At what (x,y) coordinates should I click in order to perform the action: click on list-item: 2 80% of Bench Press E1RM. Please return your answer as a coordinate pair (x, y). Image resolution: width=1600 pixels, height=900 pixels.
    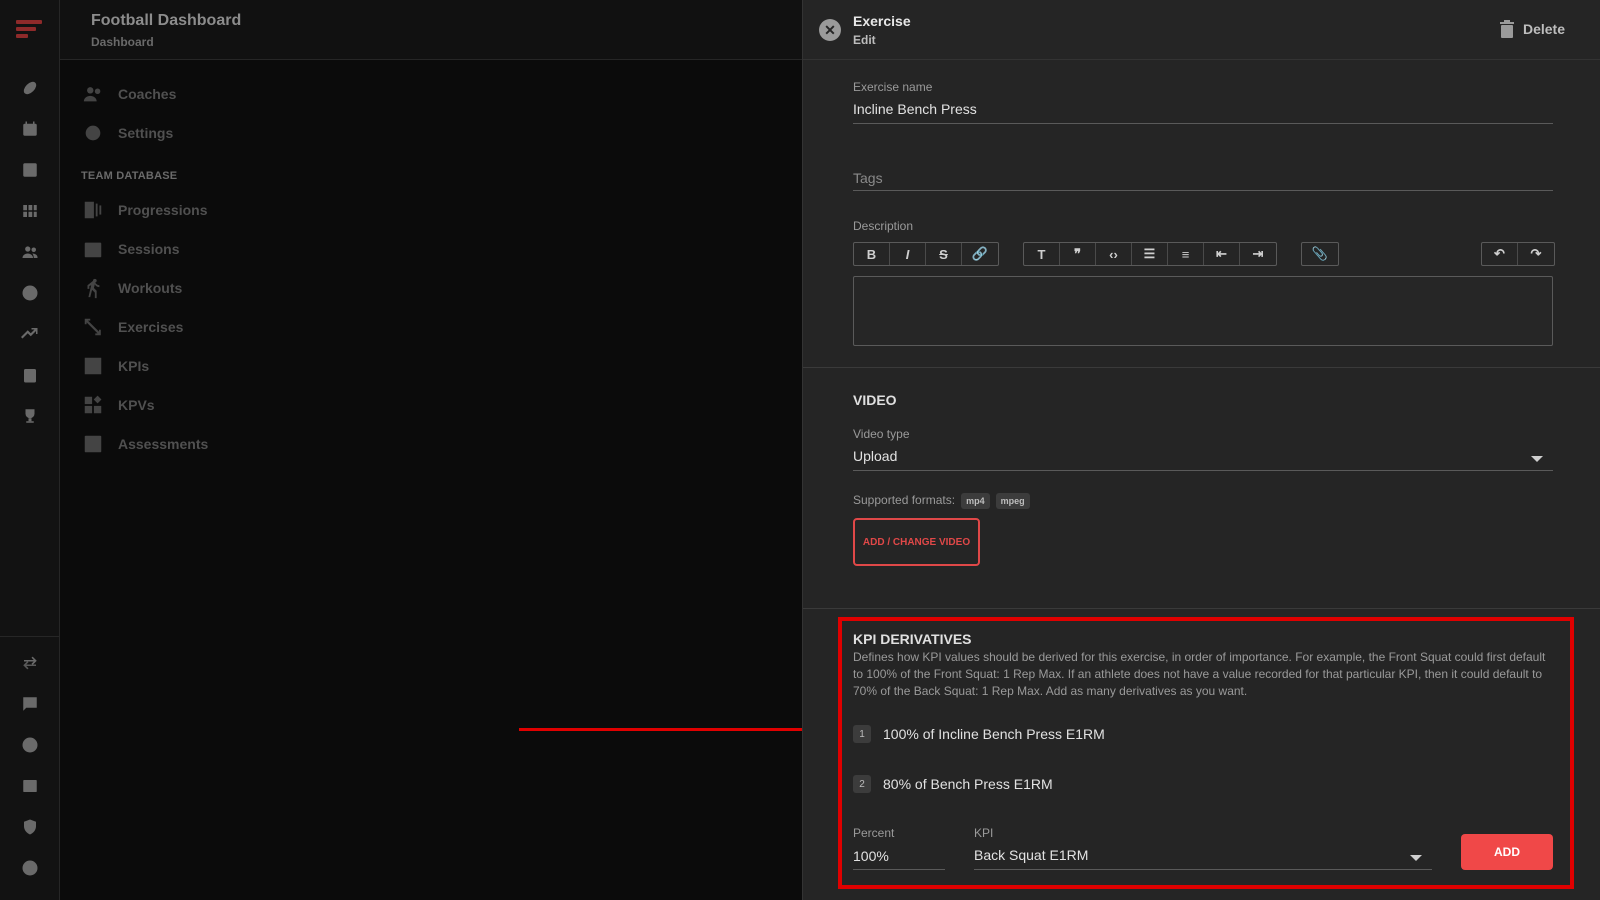
    Looking at the image, I should click on (953, 784).